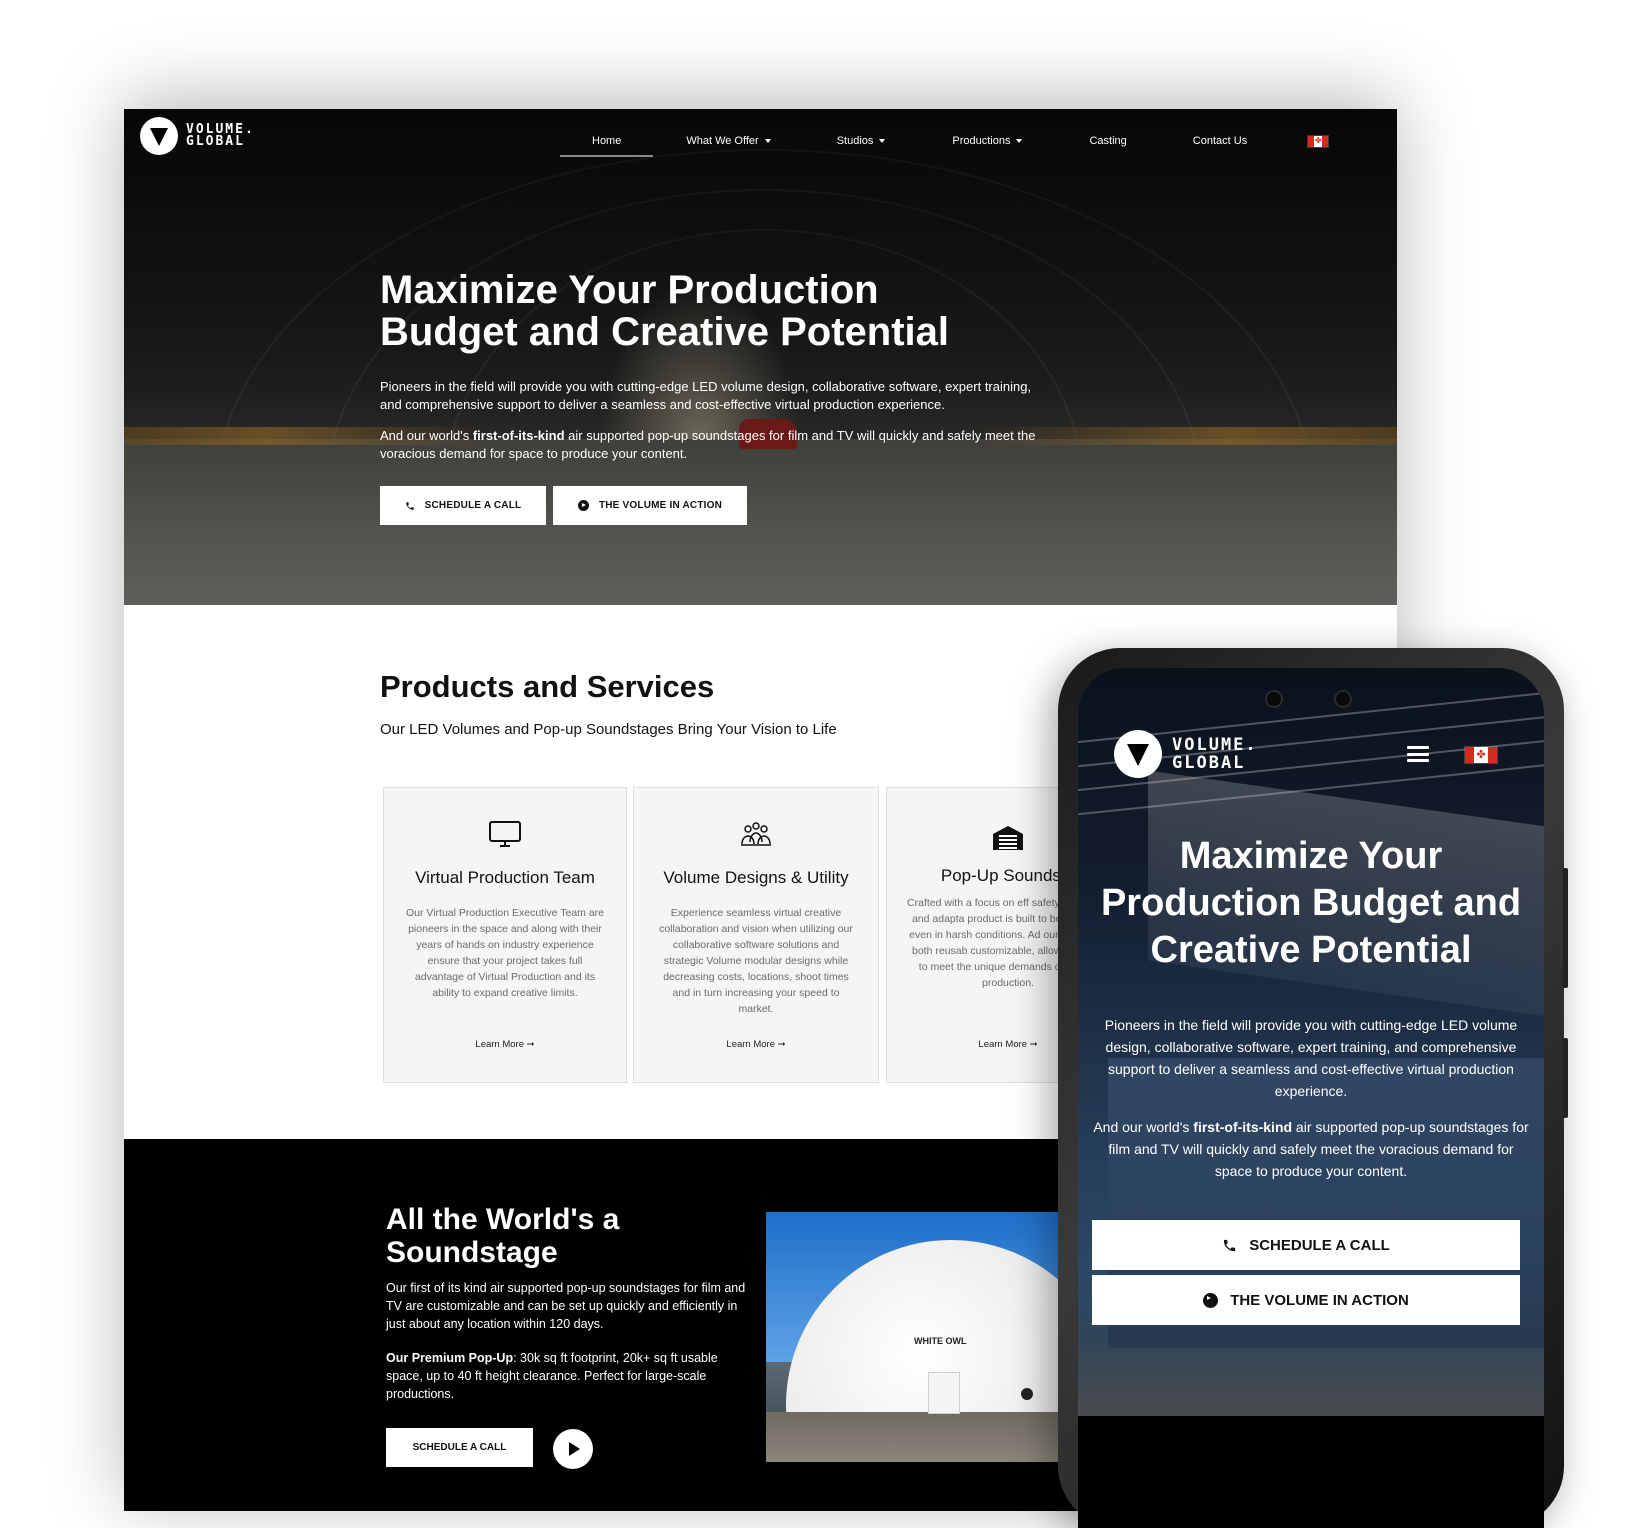 This screenshot has height=1528, width=1640. What do you see at coordinates (660, 505) in the screenshot?
I see `volume-in-action-label: THE VOLUME IN ACTION` at bounding box center [660, 505].